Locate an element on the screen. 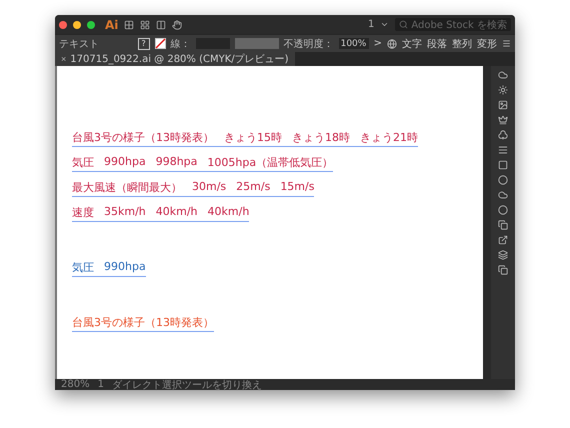 Image resolution: width=570 pixels, height=428 pixels. panel-link: 変形 is located at coordinates (487, 43).